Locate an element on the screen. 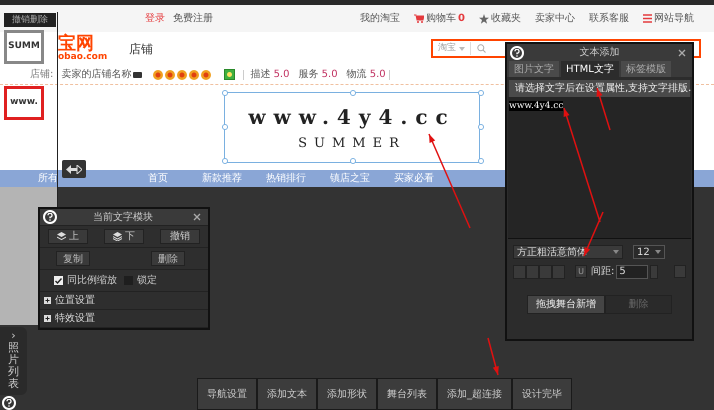  login-link: 登录 is located at coordinates (155, 18).